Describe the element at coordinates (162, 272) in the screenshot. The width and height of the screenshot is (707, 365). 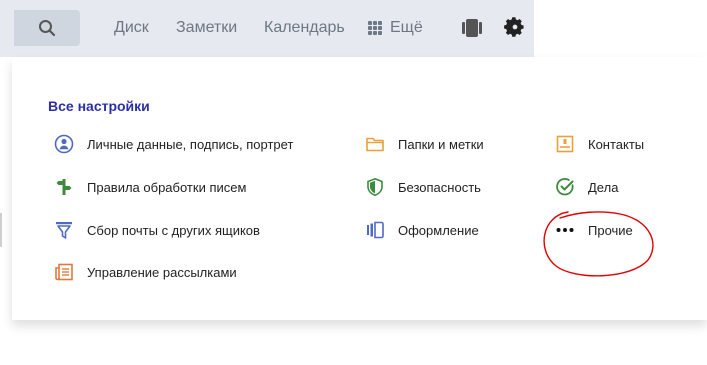
I see `settings-item-label: Управление рассылками` at that location.